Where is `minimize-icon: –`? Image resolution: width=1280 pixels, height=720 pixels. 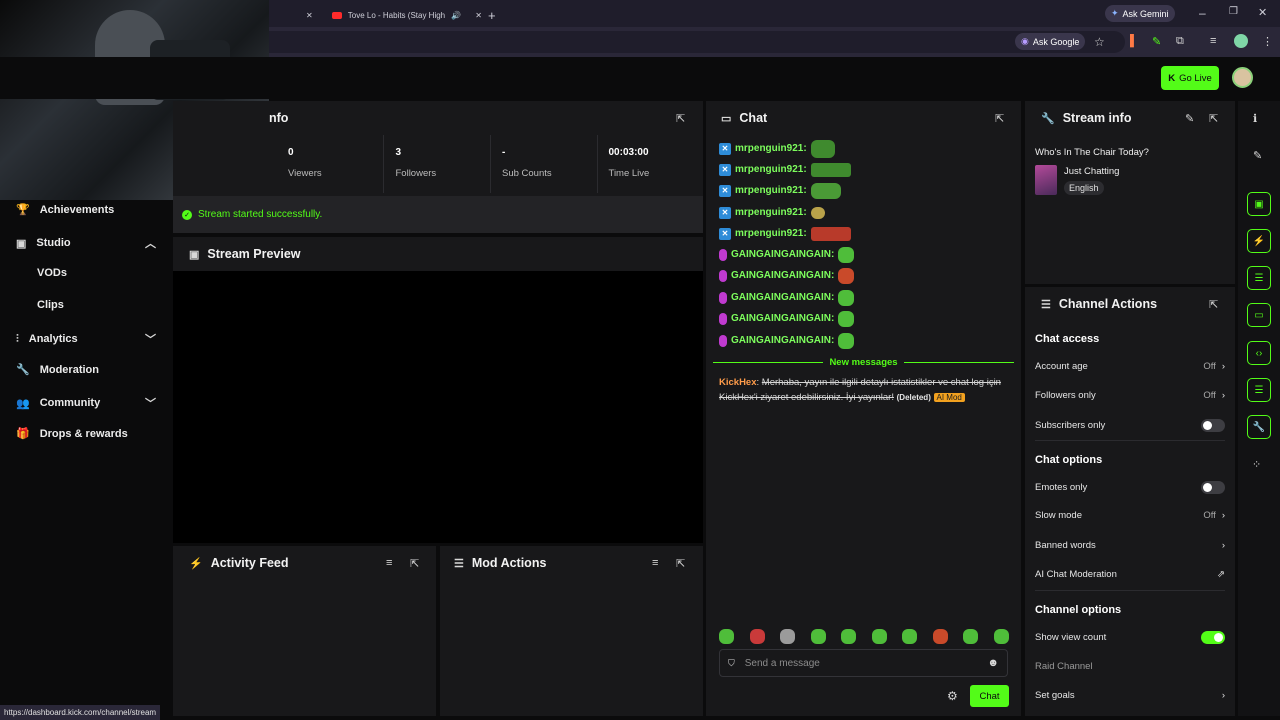 minimize-icon: – is located at coordinates (1202, 13).